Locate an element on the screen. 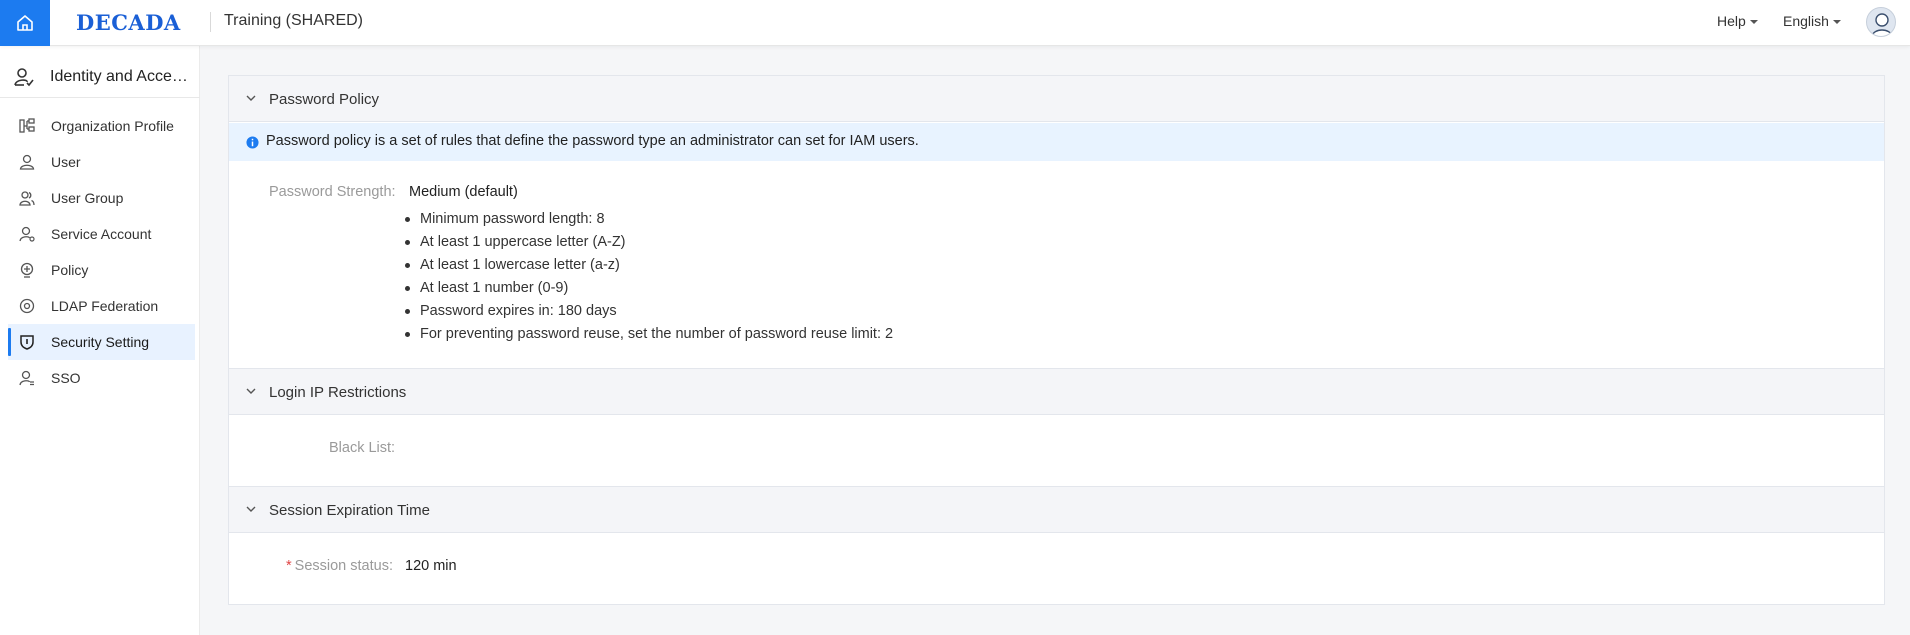  identity-icon is located at coordinates (24, 77).